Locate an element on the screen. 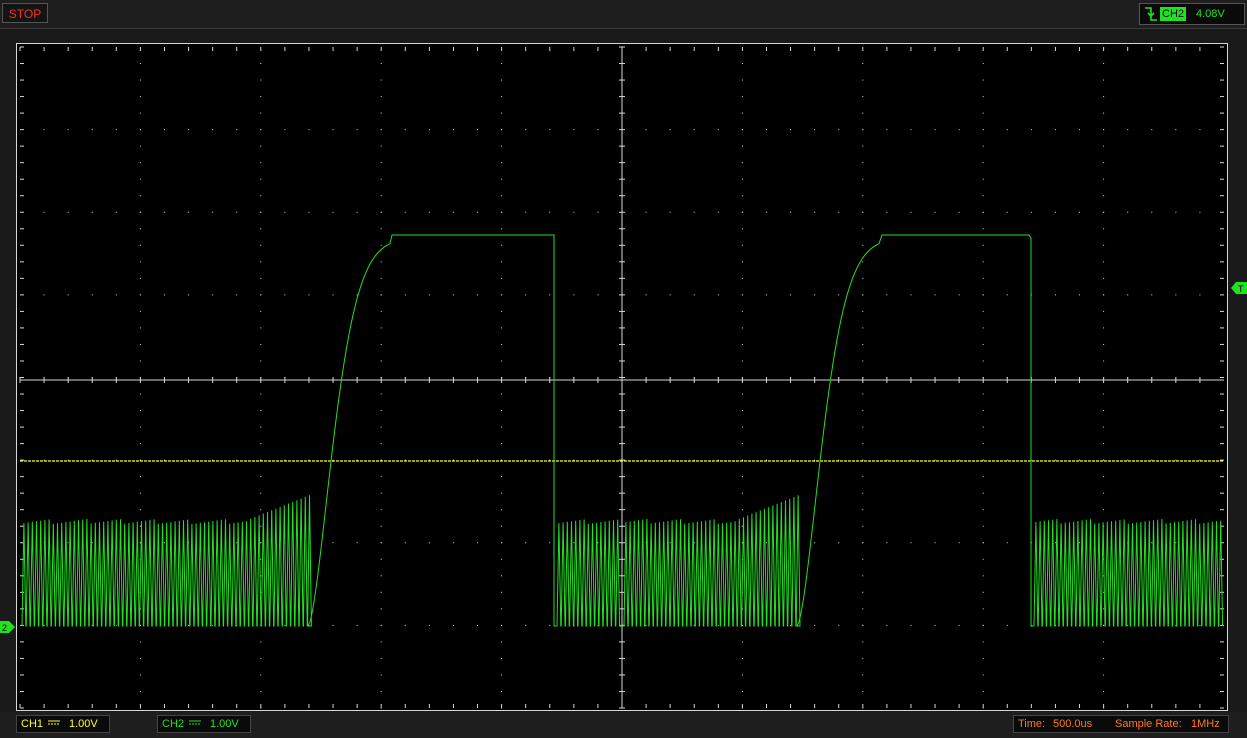  trigger-level-marker: T is located at coordinates (1239, 288).